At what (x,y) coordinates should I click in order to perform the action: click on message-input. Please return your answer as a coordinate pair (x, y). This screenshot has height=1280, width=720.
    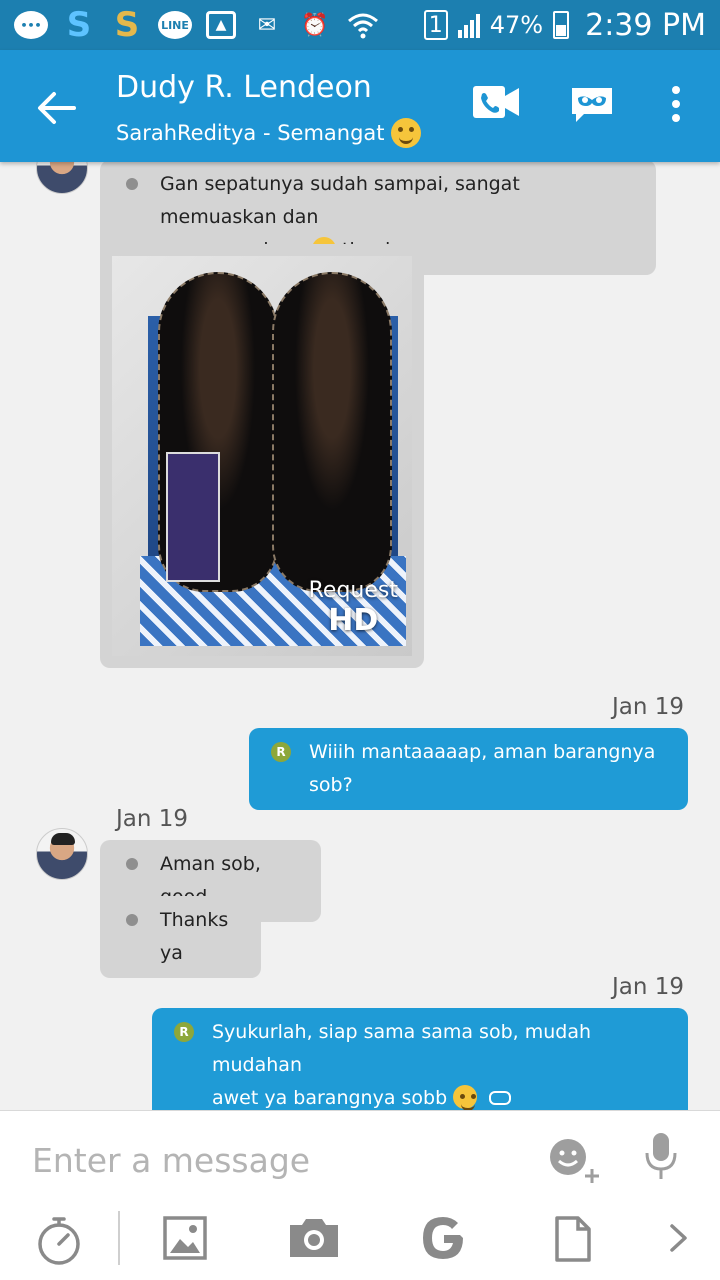
    Looking at the image, I should click on (272, 1160).